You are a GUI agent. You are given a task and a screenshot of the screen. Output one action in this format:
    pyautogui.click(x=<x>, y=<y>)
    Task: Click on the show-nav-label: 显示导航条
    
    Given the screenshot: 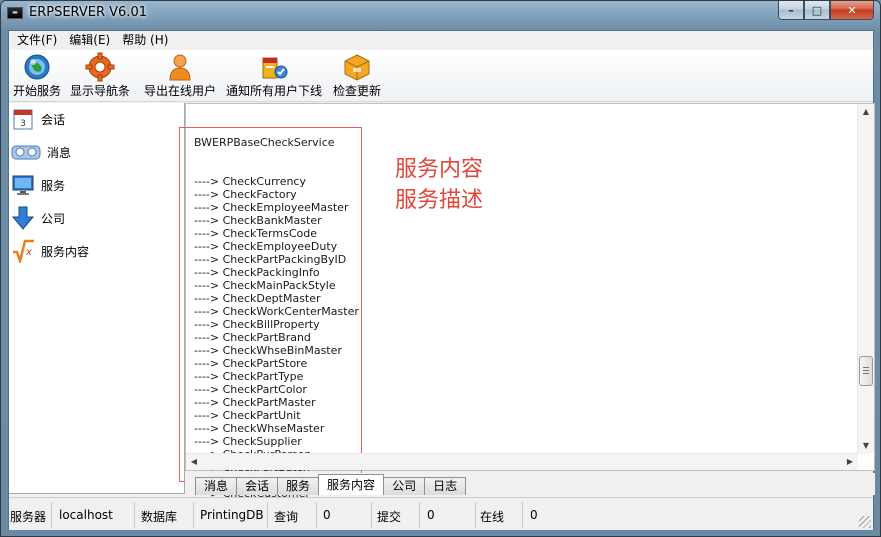 What is the action you would take?
    pyautogui.click(x=99, y=91)
    